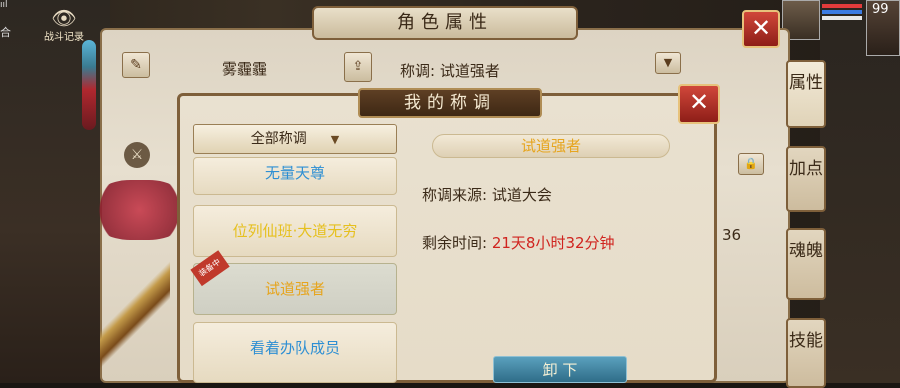 Image resolution: width=900 pixels, height=388 pixels. What do you see at coordinates (550, 146) in the screenshot?
I see `detail-title-name: 试道强者` at bounding box center [550, 146].